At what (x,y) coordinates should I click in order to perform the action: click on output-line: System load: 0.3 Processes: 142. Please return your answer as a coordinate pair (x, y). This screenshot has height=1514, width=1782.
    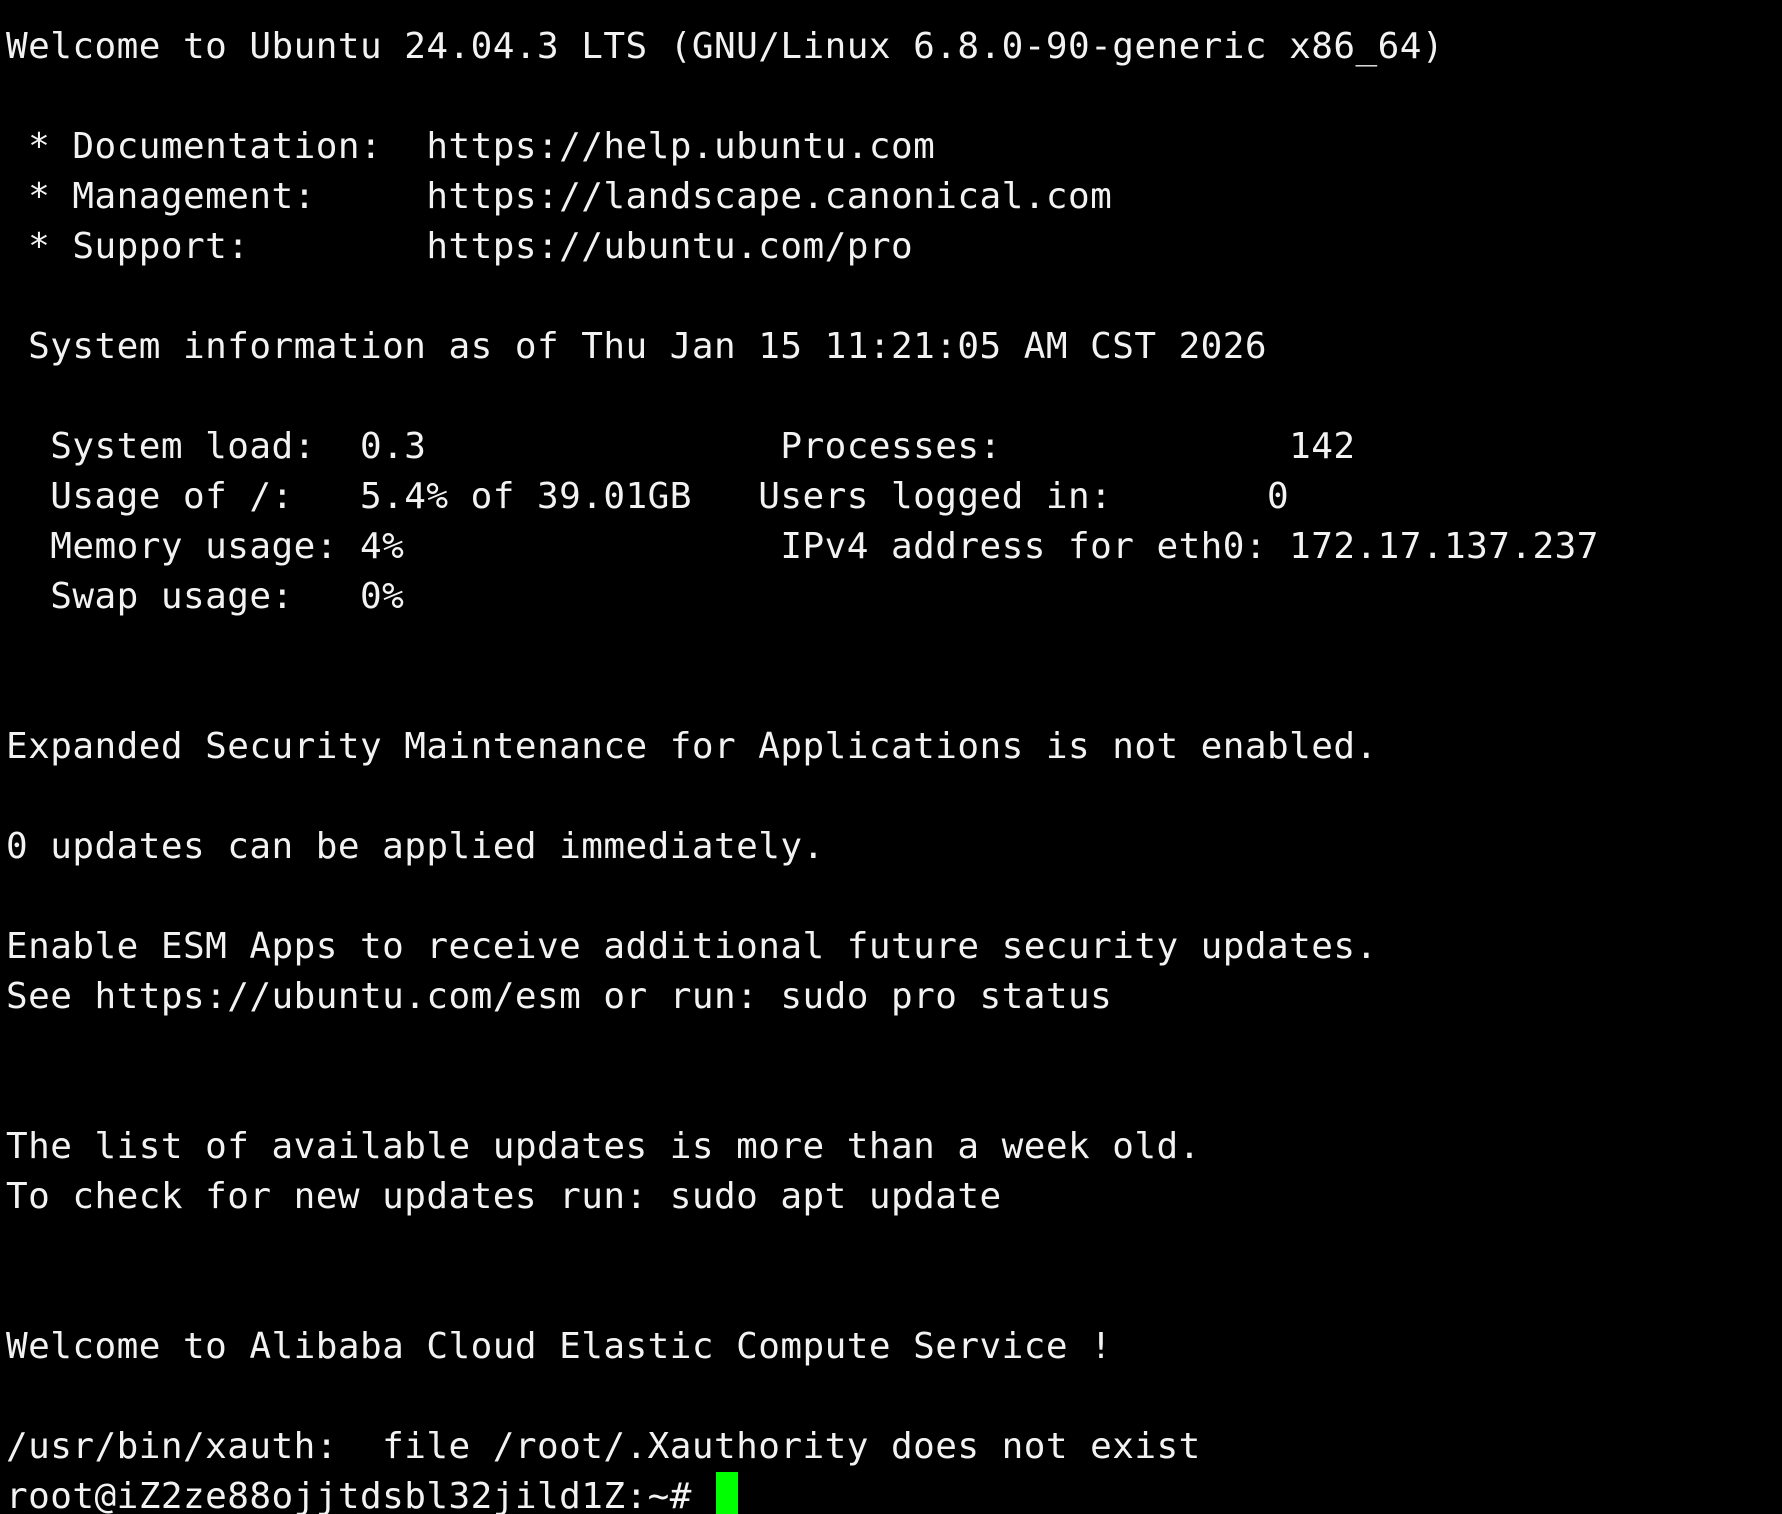
    Looking at the image, I should click on (681, 446).